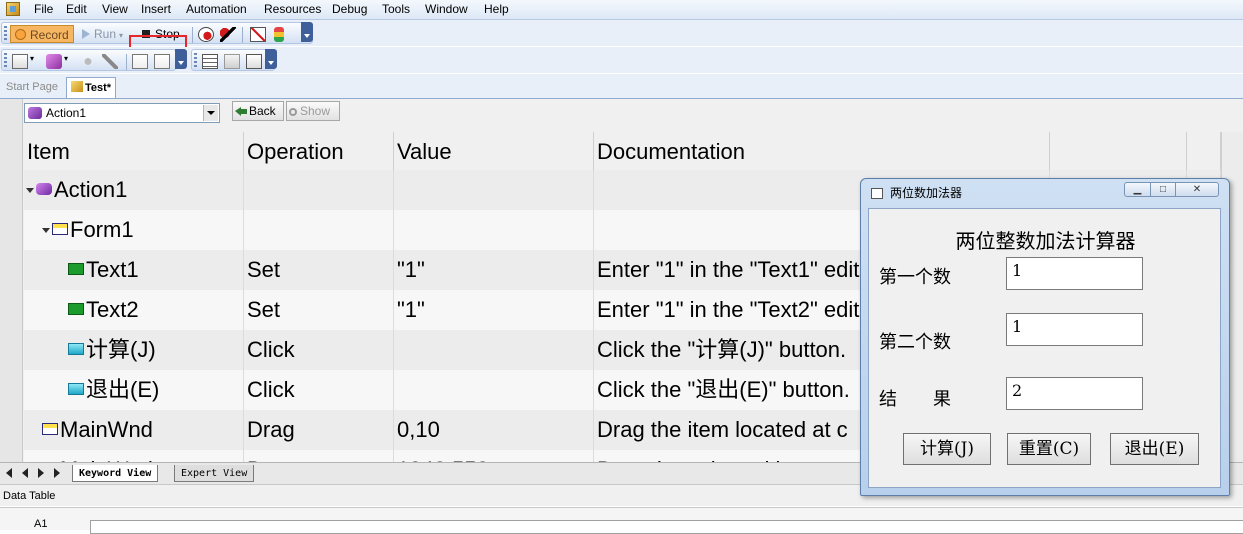 This screenshot has width=1243, height=534. Describe the element at coordinates (43, 9) in the screenshot. I see `menu-file: File` at that location.